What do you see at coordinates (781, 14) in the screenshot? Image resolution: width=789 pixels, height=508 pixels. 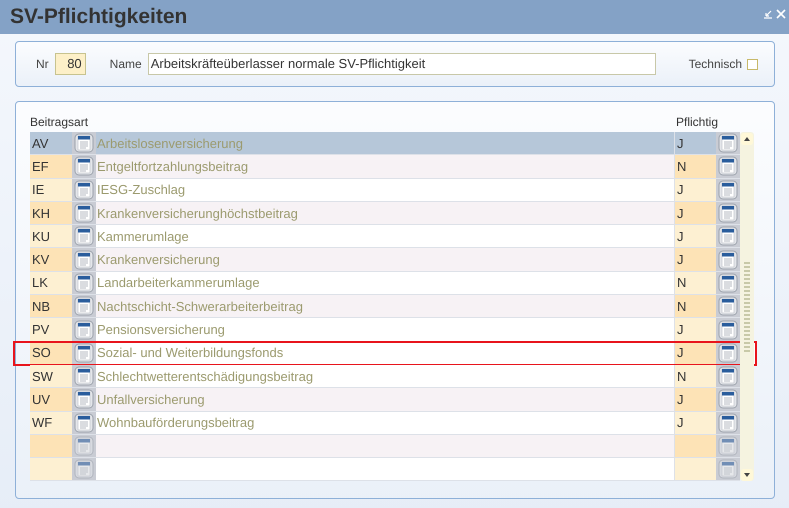 I see `close-icon` at bounding box center [781, 14].